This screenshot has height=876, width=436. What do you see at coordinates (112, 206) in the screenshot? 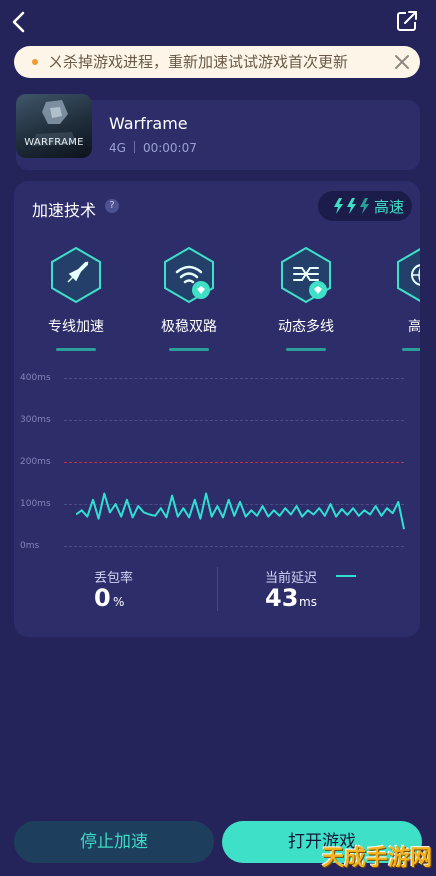
I see `help-icon: ?` at bounding box center [112, 206].